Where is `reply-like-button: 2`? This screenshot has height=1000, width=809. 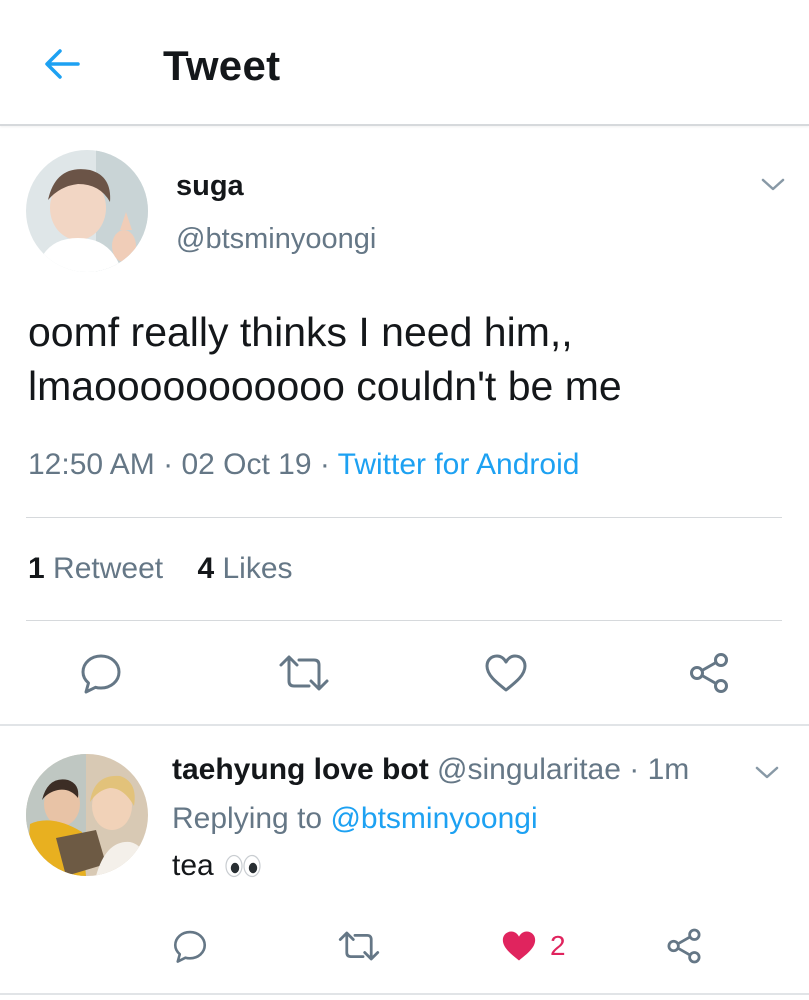
reply-like-button: 2 is located at coordinates (540, 946).